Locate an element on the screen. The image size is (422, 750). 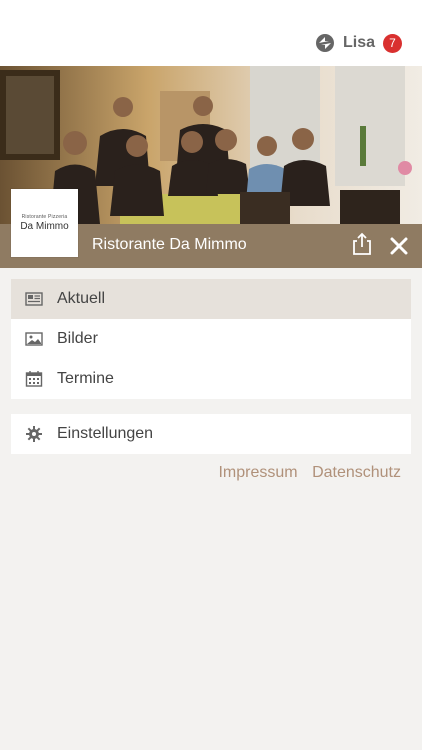
user-sync-icon is located at coordinates (324, 43).